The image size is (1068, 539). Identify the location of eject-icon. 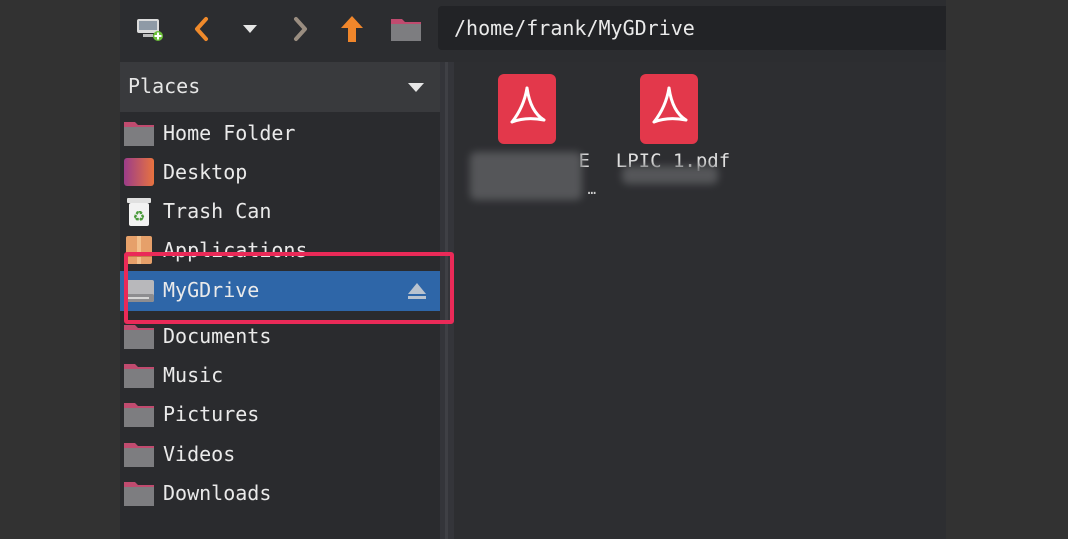
(417, 291).